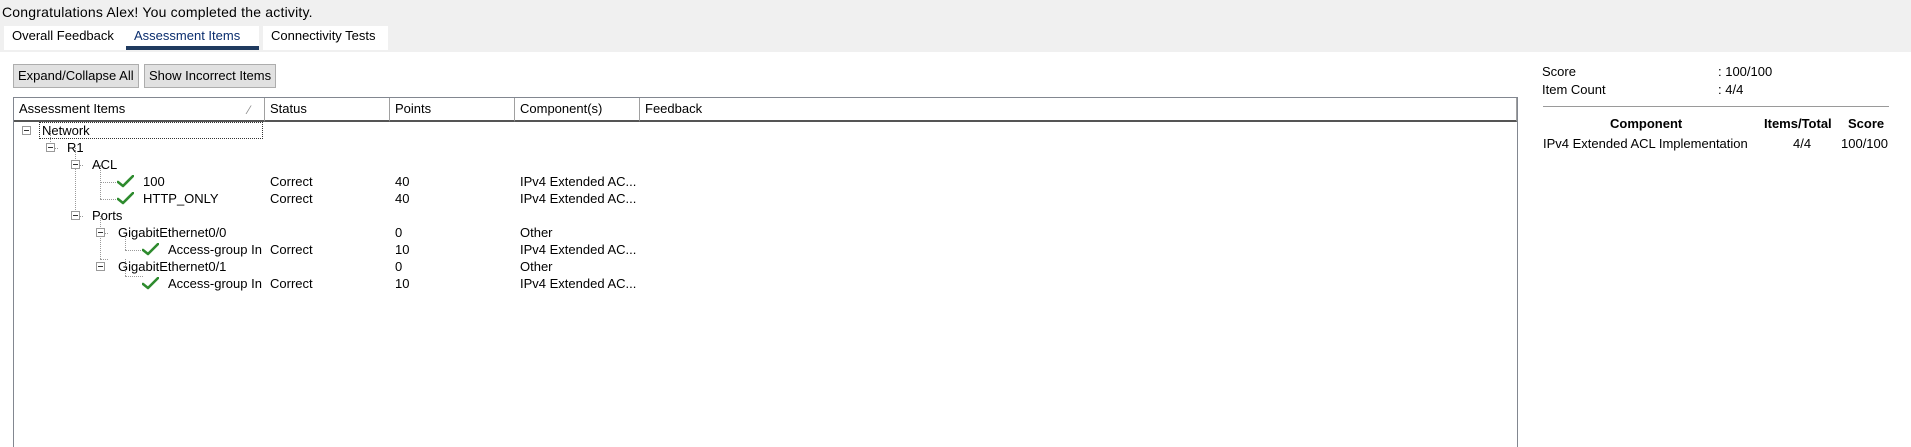  What do you see at coordinates (1645, 143) in the screenshot?
I see `summary-component-cell: IPv4 Extended ACL Implementation` at bounding box center [1645, 143].